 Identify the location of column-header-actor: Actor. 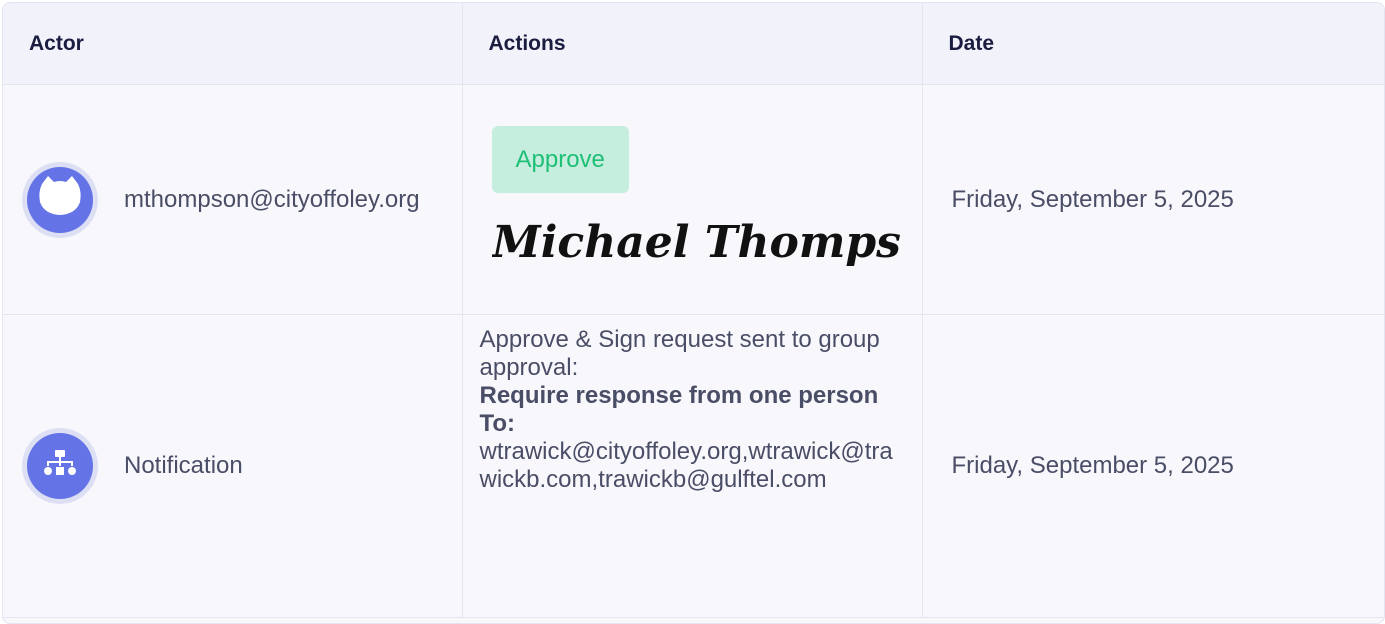
(233, 44).